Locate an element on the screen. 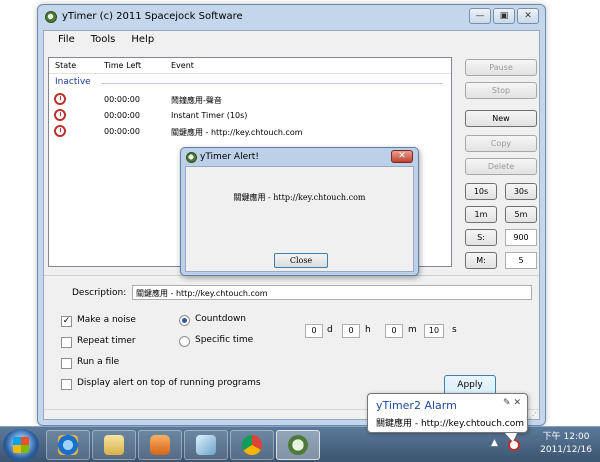  add-30s-button: 30s is located at coordinates (521, 191).